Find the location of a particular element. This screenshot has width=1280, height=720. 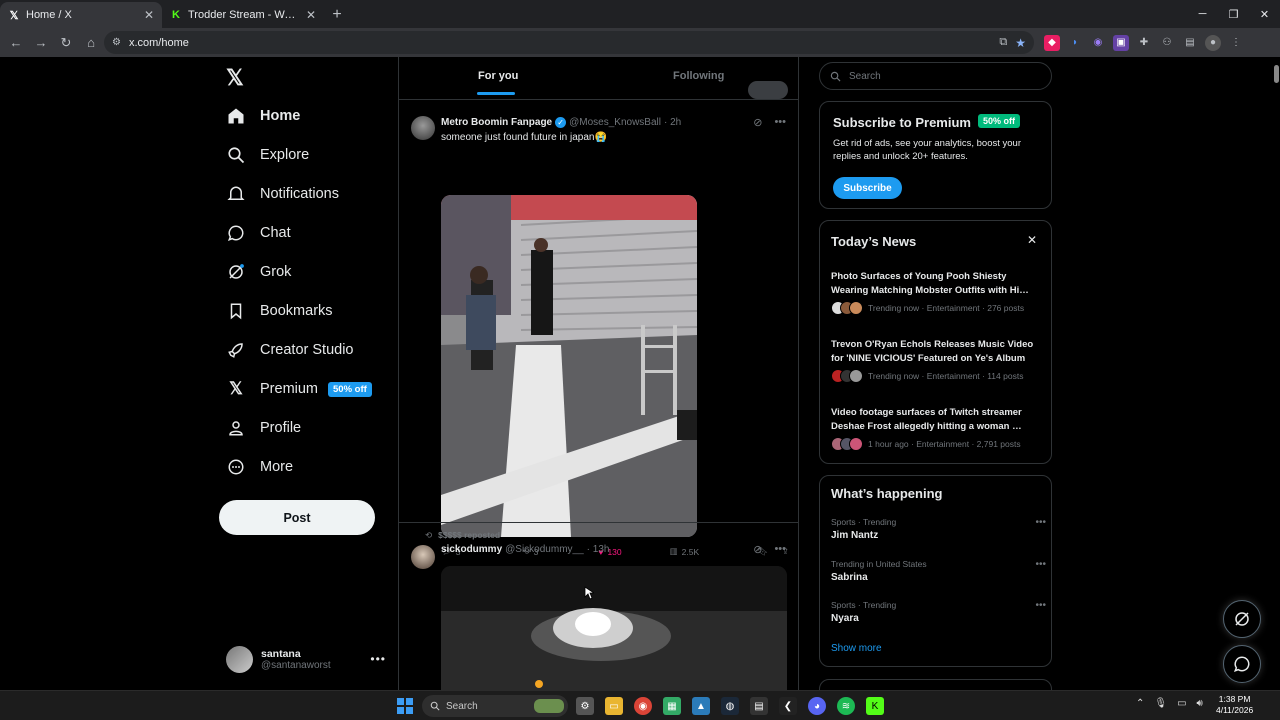

messages-fab-button is located at coordinates (1242, 664).